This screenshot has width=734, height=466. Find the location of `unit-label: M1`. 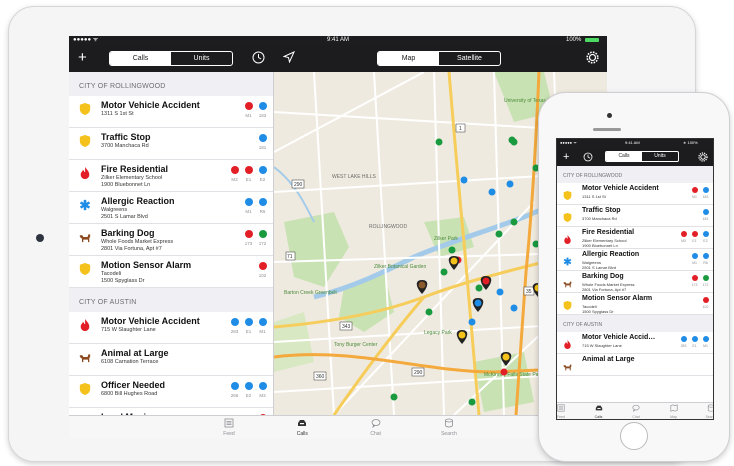

unit-label: M1 is located at coordinates (262, 331).